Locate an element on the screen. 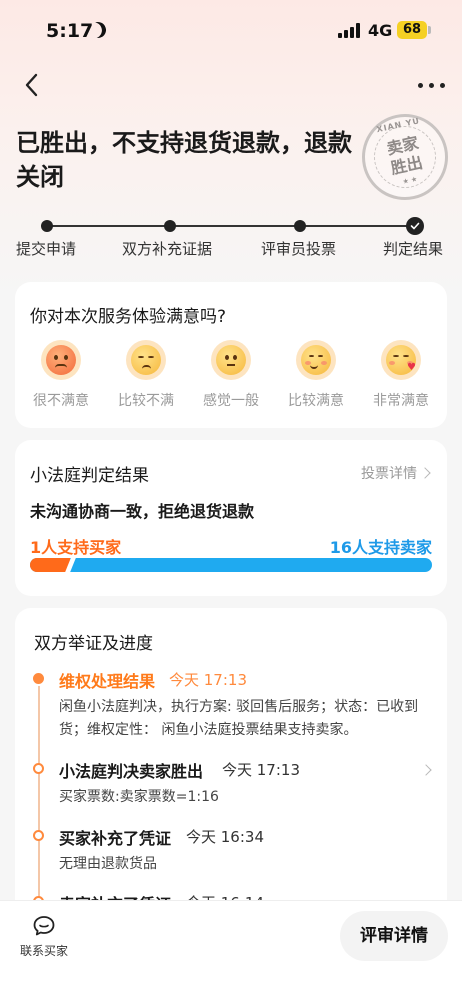 The width and height of the screenshot is (462, 1000). timeline-title: 买家补充了凭证 is located at coordinates (115, 838).